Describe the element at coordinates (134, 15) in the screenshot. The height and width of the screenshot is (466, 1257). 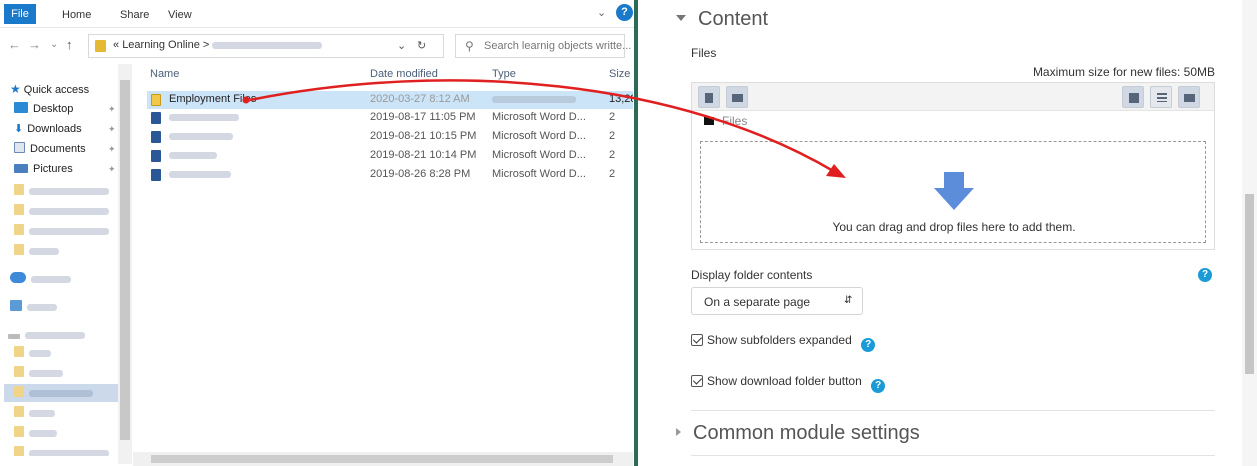
I see `ribbon-tab-share: Share` at that location.